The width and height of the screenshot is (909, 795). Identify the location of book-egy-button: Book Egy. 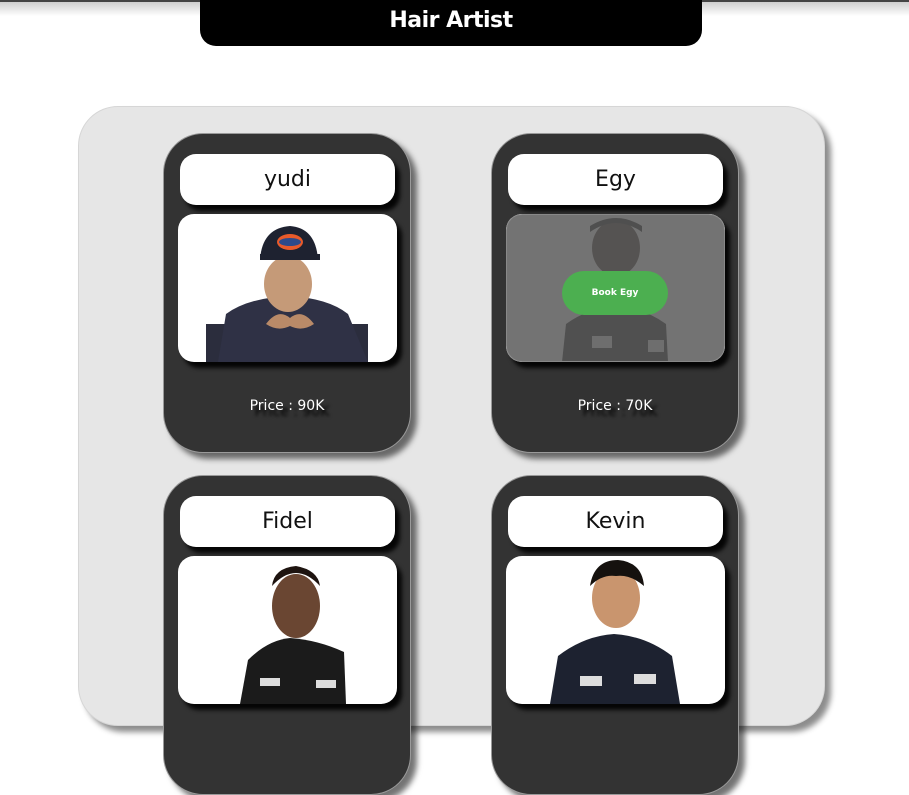
(615, 293).